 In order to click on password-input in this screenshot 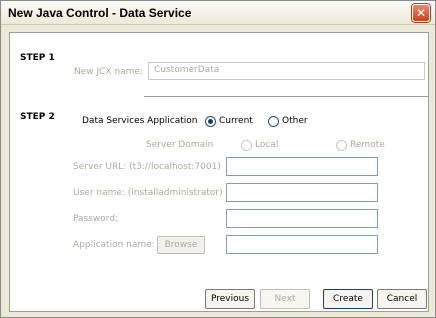, I will do `click(302, 218)`.